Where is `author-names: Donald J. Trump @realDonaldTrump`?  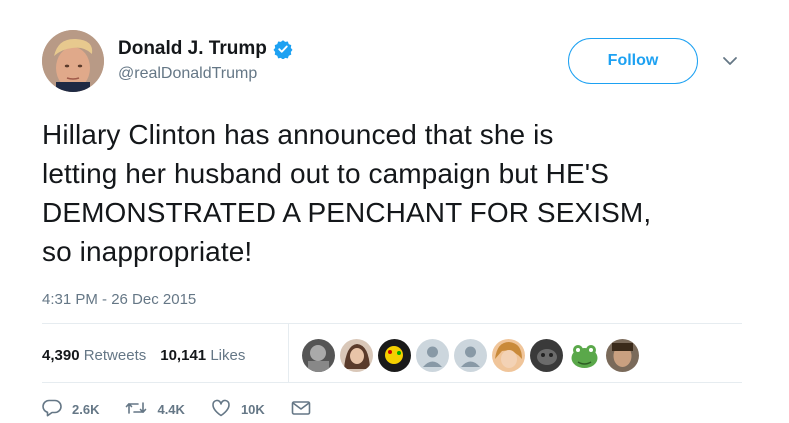 author-names: Donald J. Trump @realDonaldTrump is located at coordinates (205, 60).